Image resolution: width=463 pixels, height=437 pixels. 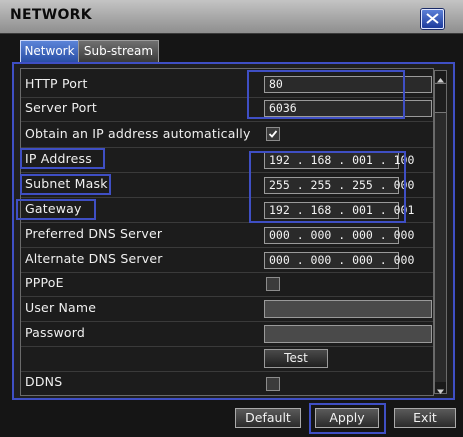 What do you see at coordinates (51, 15) in the screenshot?
I see `window-title: NETWORK` at bounding box center [51, 15].